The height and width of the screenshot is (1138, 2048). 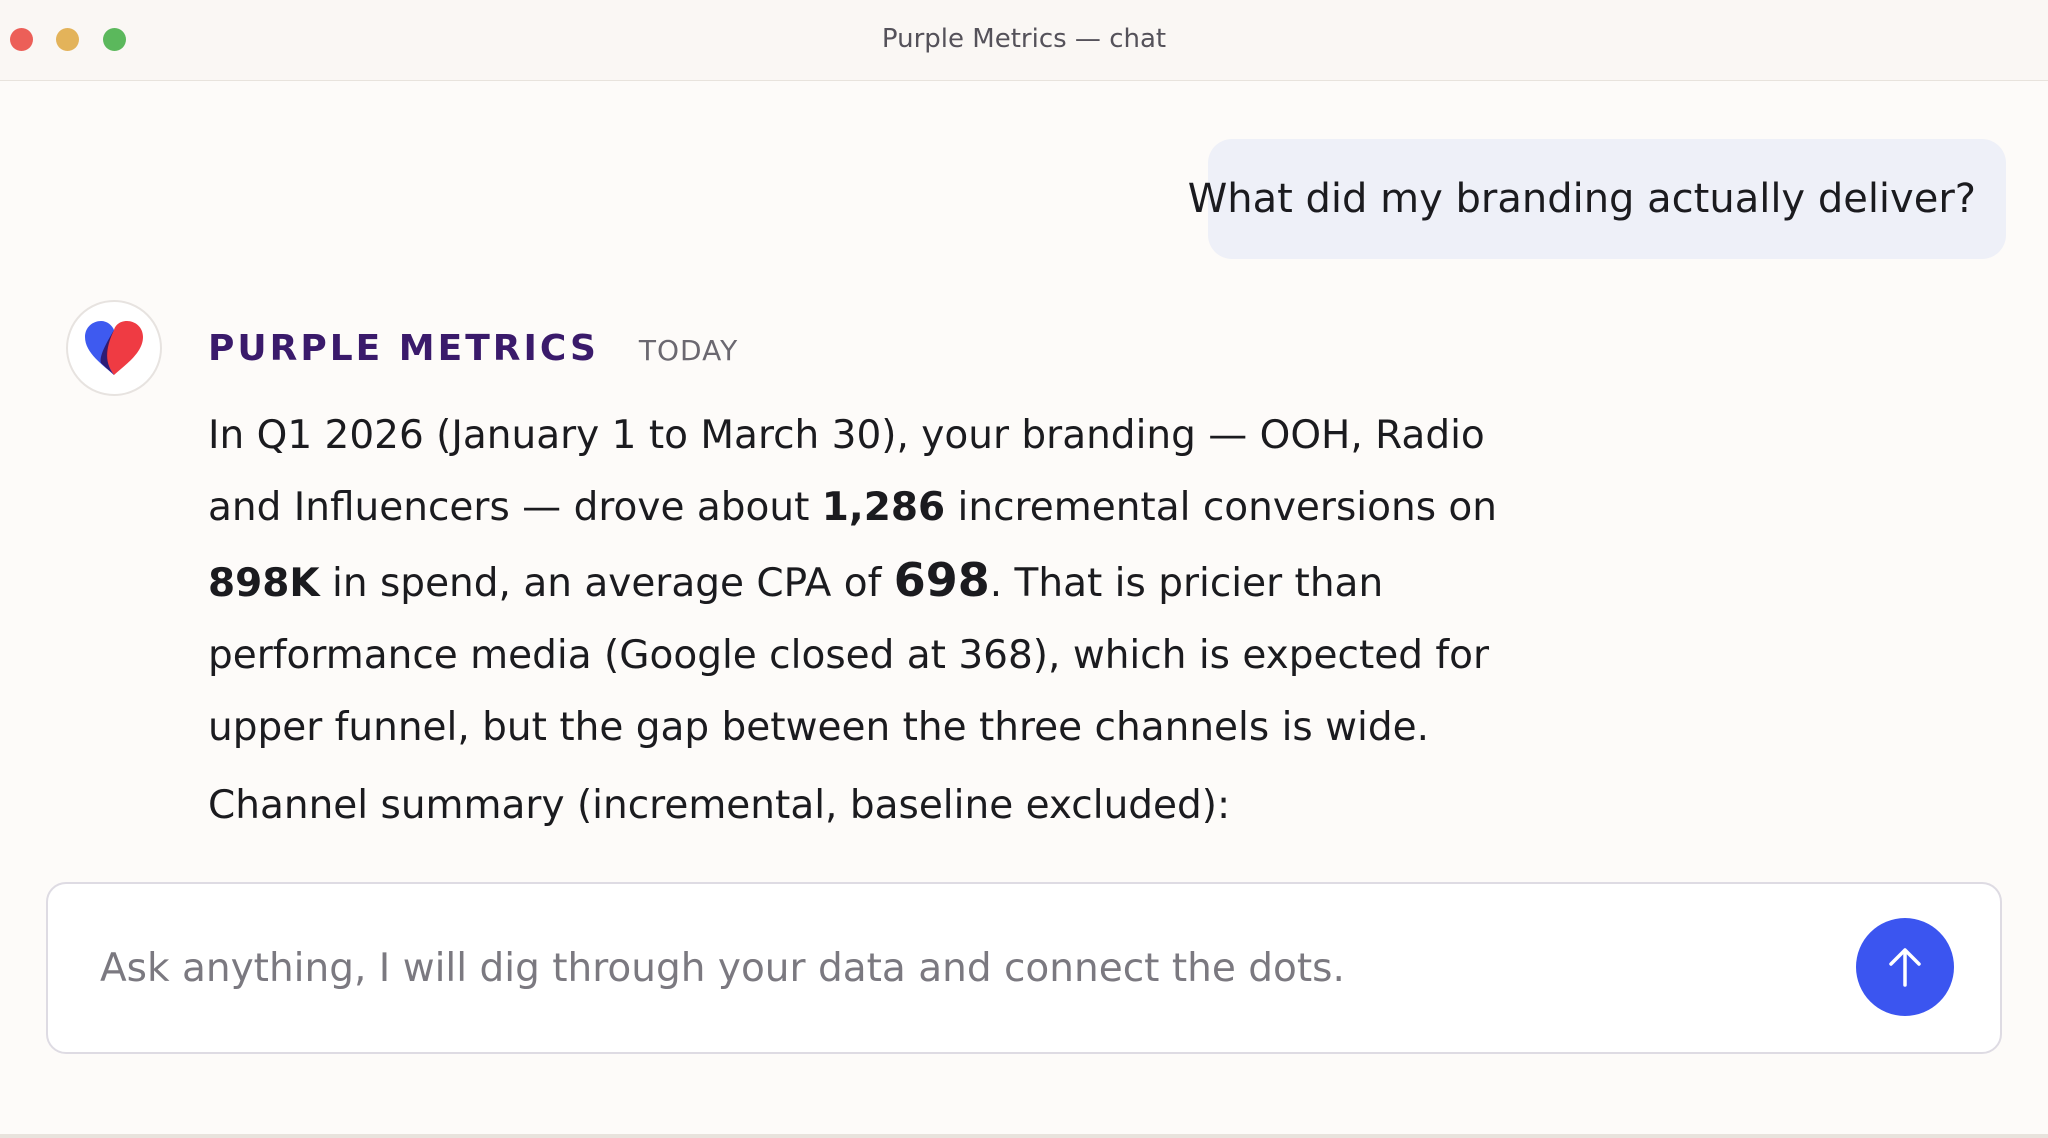 I want to click on composer, so click(x=1024, y=968).